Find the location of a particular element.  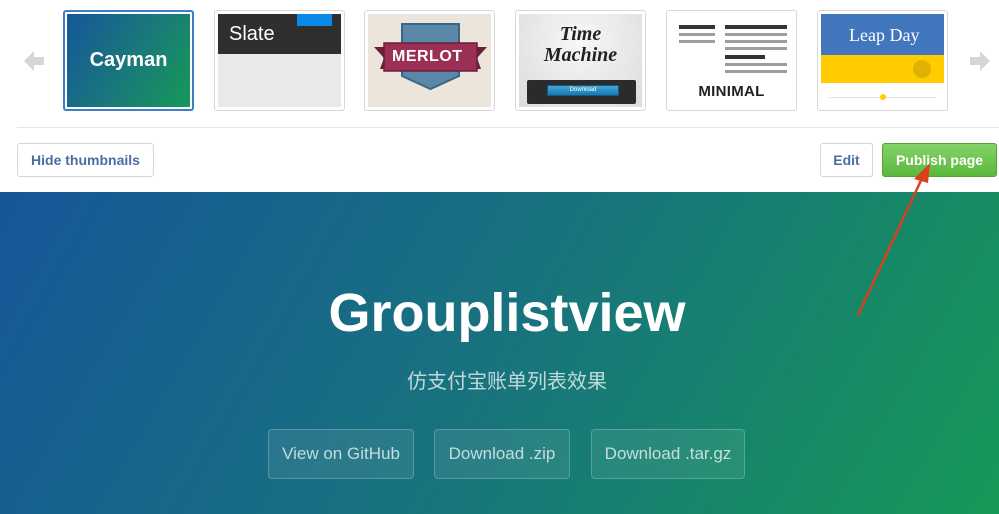

theme-thumb-cayman: Cayman is located at coordinates (128, 60).